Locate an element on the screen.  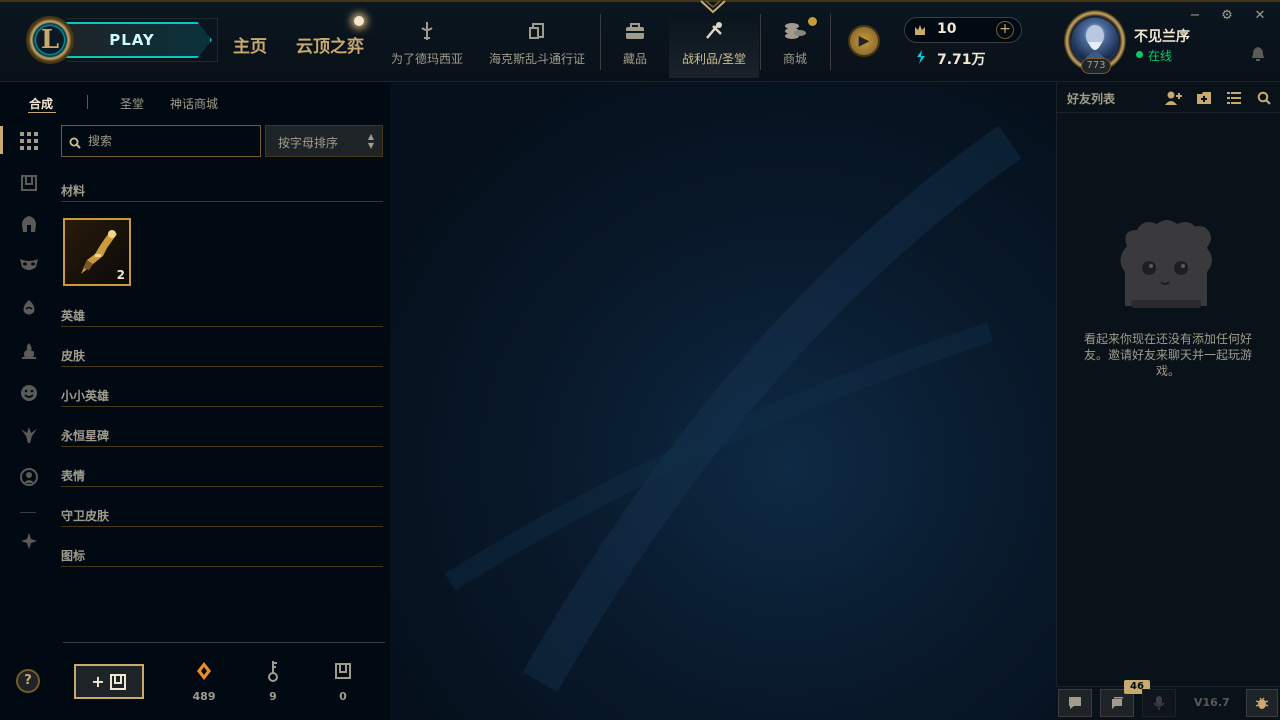
ward-skin-icon is located at coordinates (29, 435).